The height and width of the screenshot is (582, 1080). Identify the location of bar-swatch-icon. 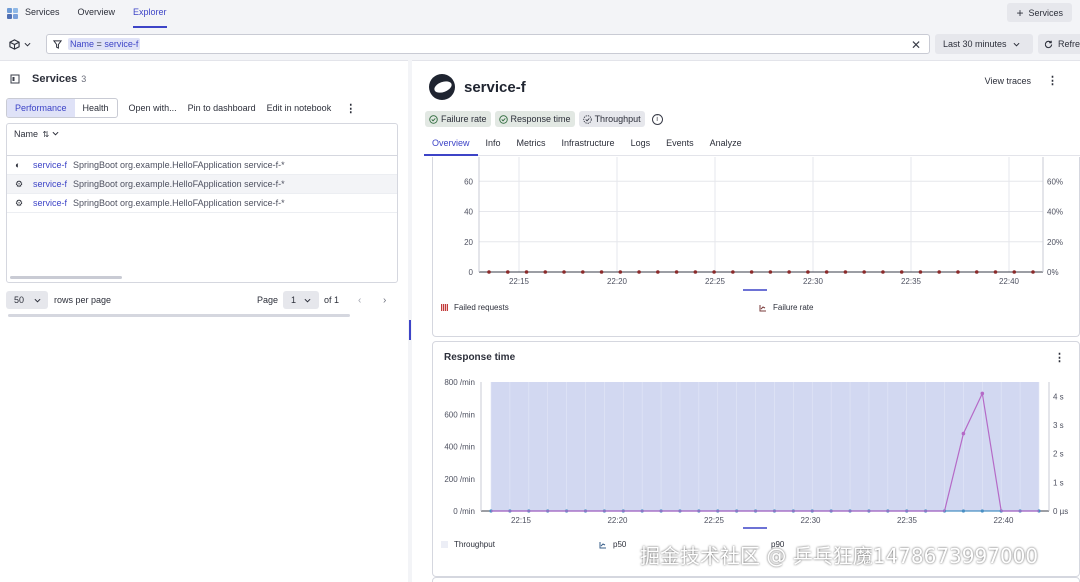
(444, 307).